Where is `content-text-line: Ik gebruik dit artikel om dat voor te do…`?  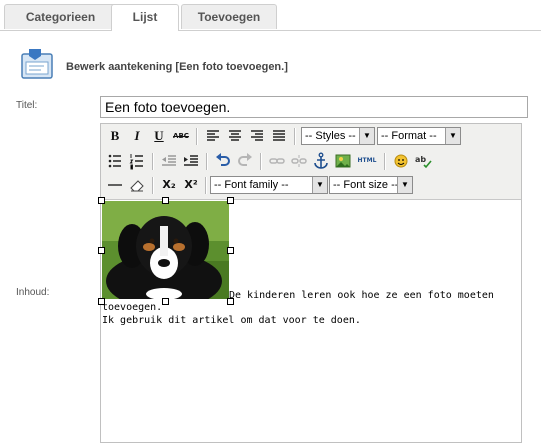 content-text-line: Ik gebruik dit artikel om dat voor te do… is located at coordinates (231, 320).